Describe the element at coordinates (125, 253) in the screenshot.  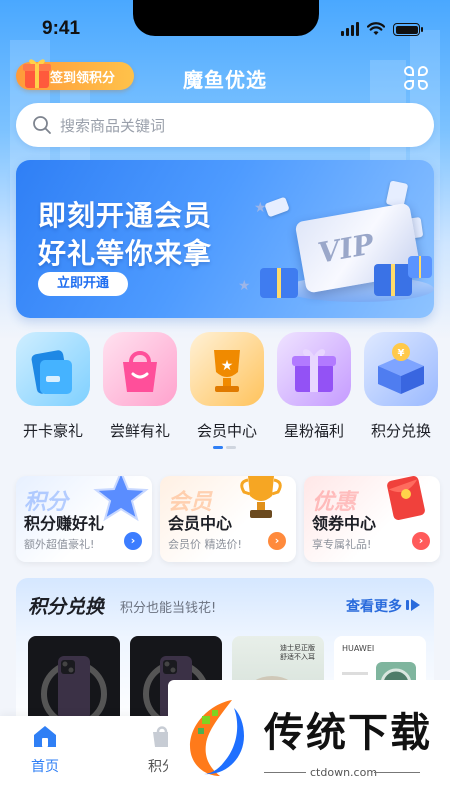
I see `banner-subheadline: 好礼等你来拿` at that location.